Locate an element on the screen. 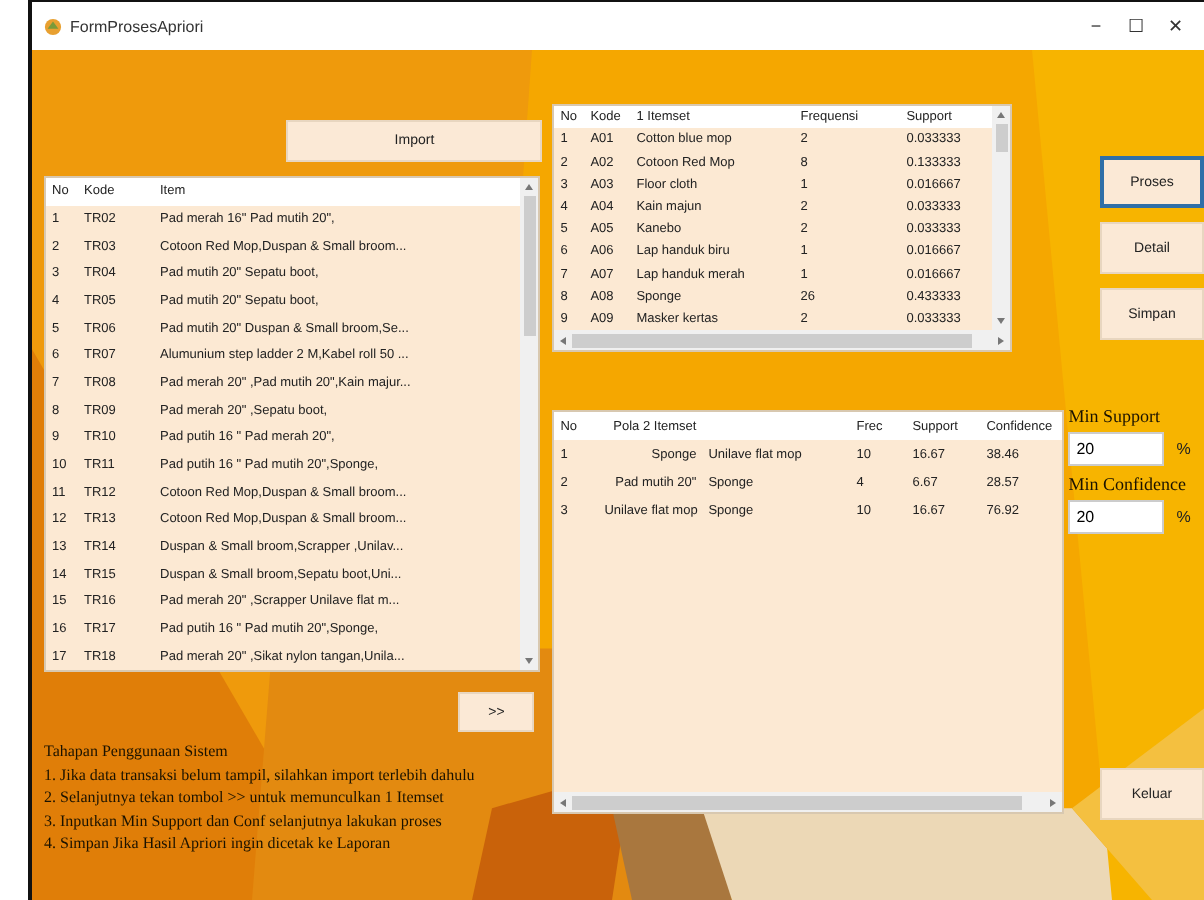 The width and height of the screenshot is (1204, 900). app-icon is located at coordinates (53, 26).